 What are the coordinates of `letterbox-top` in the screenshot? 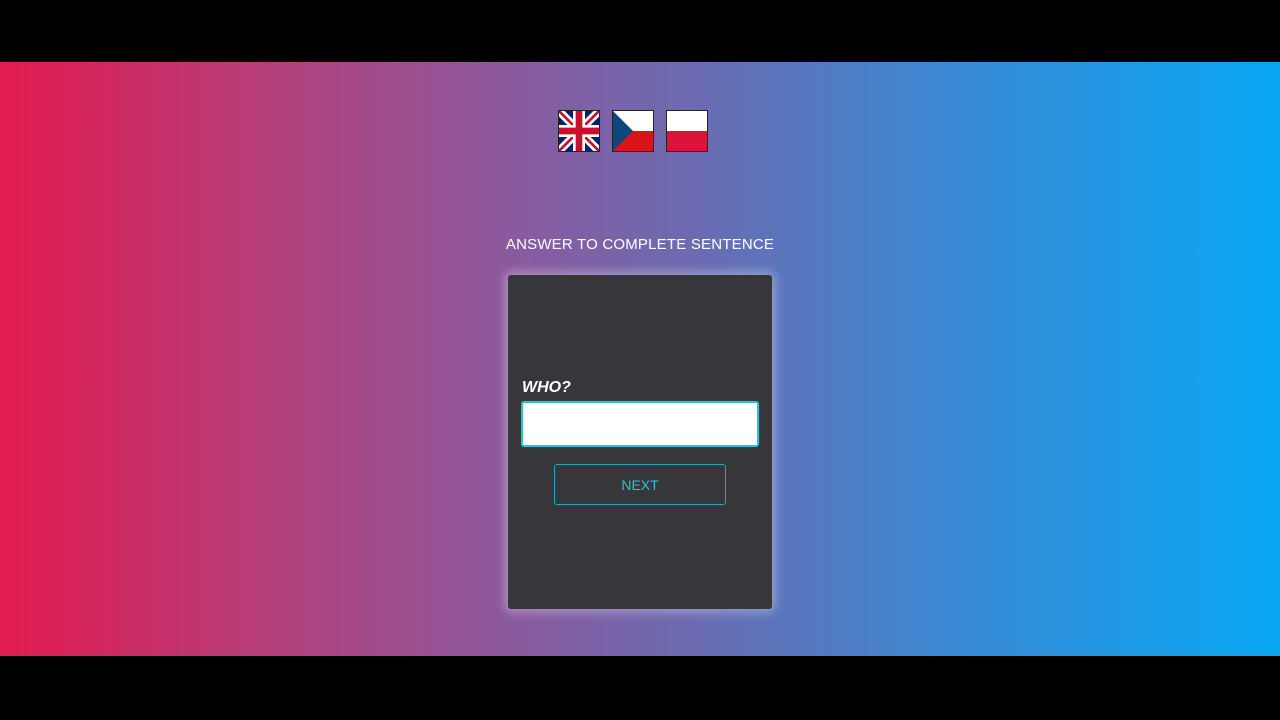 It's located at (640, 31).